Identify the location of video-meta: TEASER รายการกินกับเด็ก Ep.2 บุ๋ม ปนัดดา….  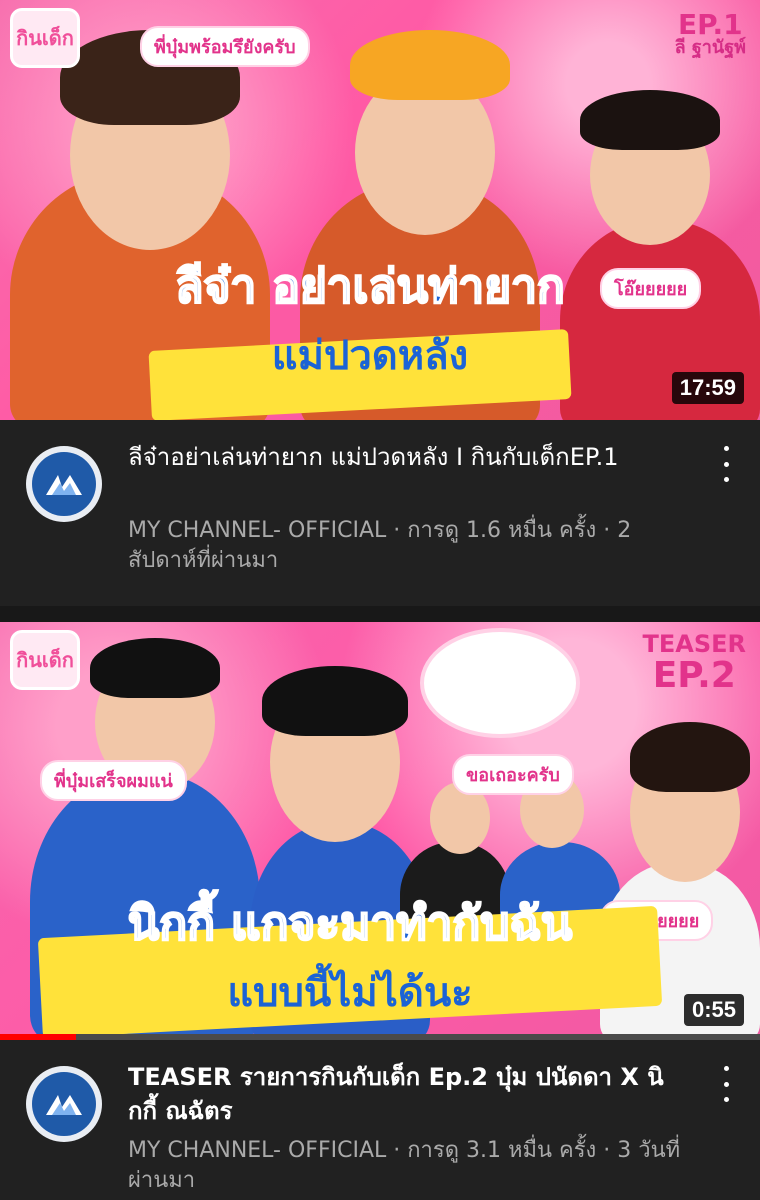
(380, 1120).